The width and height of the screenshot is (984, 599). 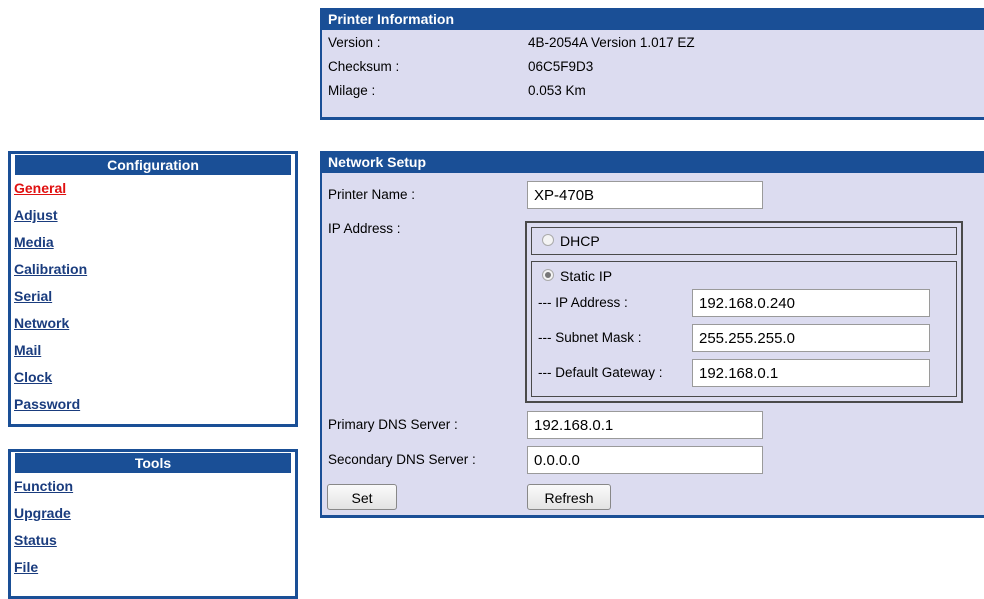 What do you see at coordinates (586, 276) in the screenshot?
I see `static-ip-label: Static IP` at bounding box center [586, 276].